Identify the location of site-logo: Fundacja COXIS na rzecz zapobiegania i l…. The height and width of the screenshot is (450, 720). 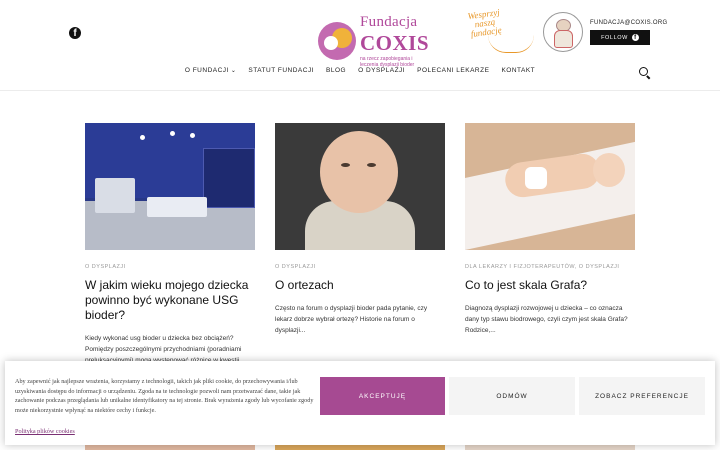
(374, 41).